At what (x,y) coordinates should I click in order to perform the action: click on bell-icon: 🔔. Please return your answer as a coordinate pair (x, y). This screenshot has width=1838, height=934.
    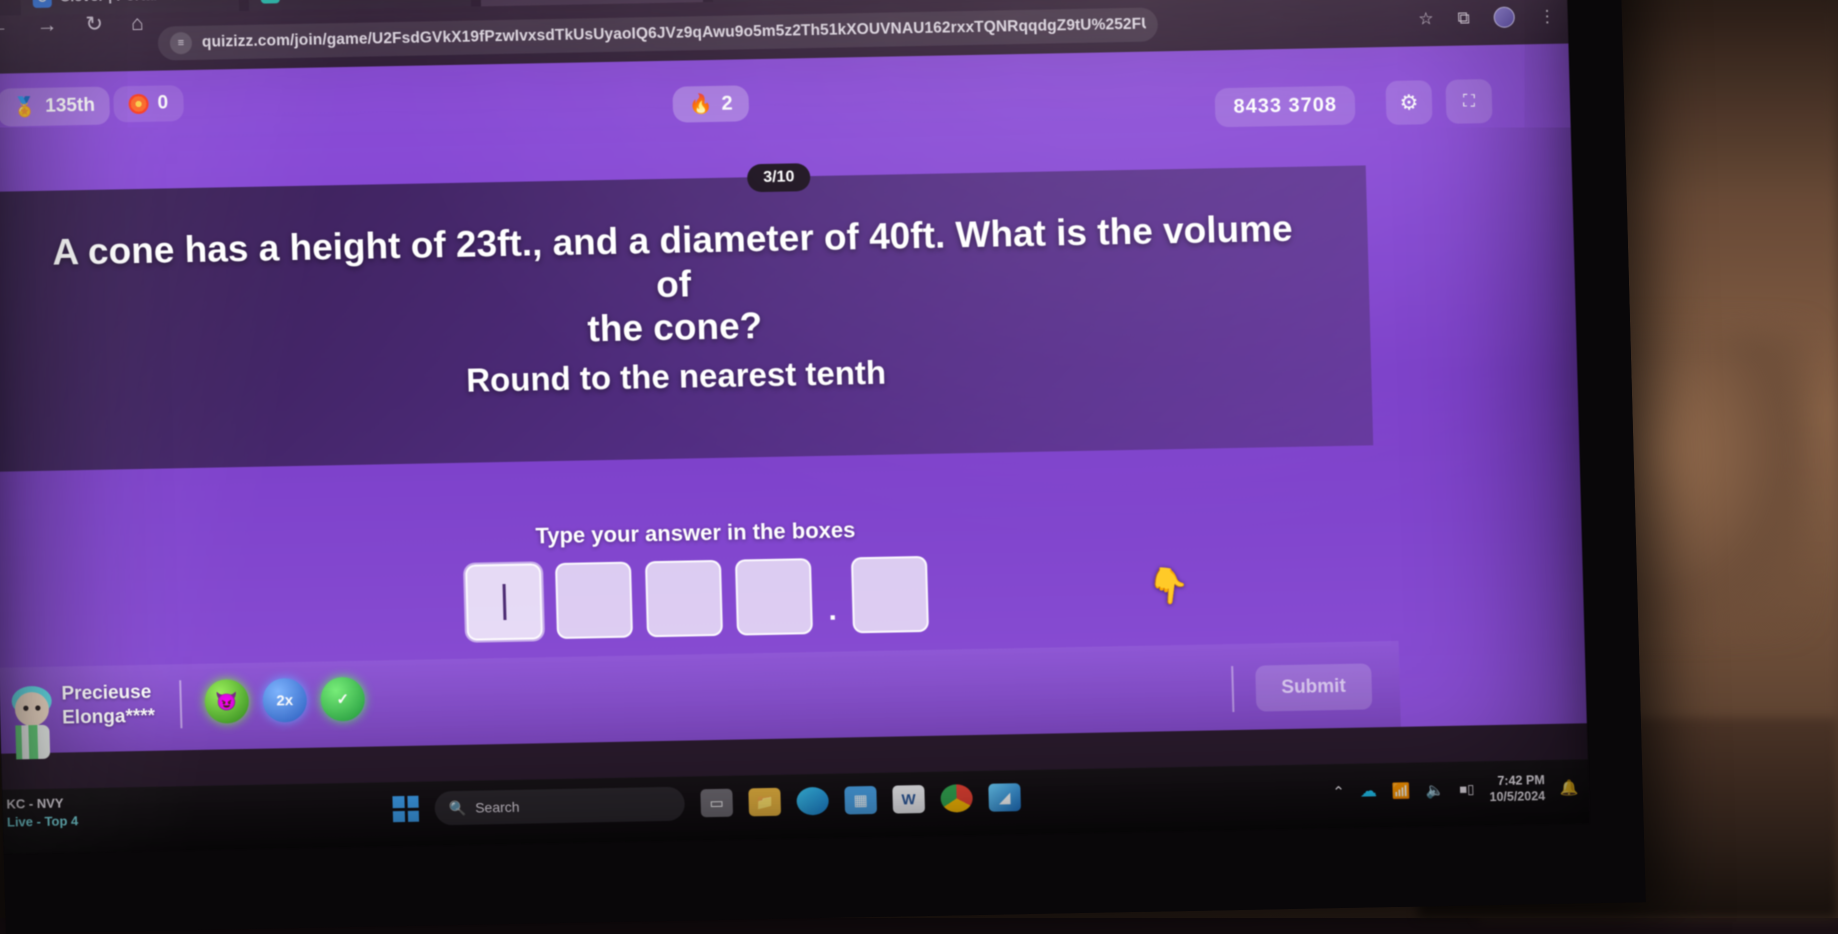
    Looking at the image, I should click on (1569, 788).